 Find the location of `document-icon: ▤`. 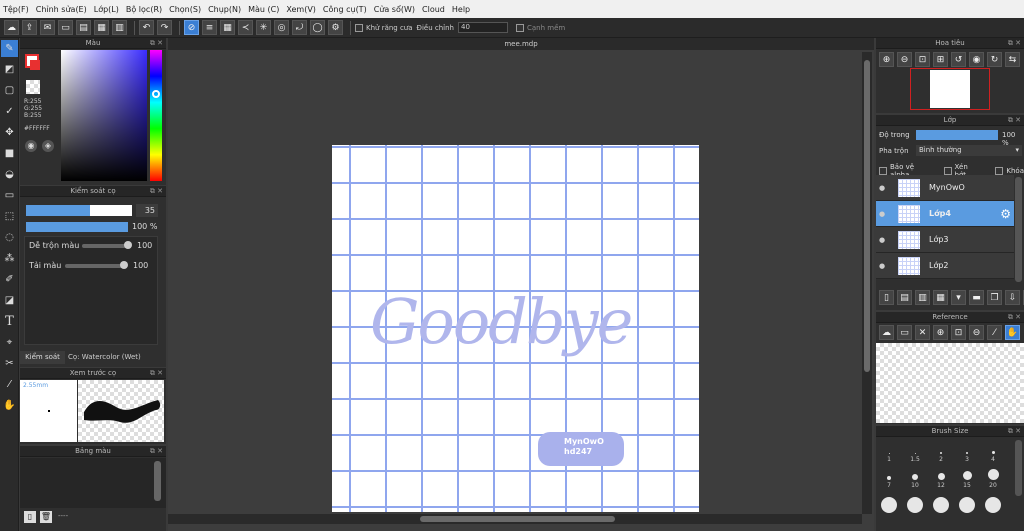

document-icon: ▤ is located at coordinates (83, 27).